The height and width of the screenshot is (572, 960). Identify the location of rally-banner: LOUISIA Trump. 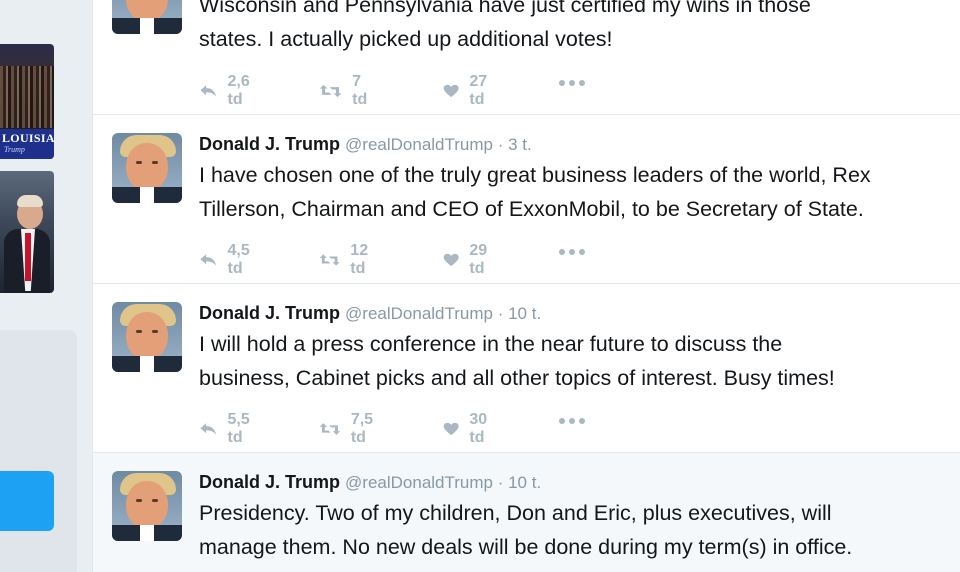
(27, 144).